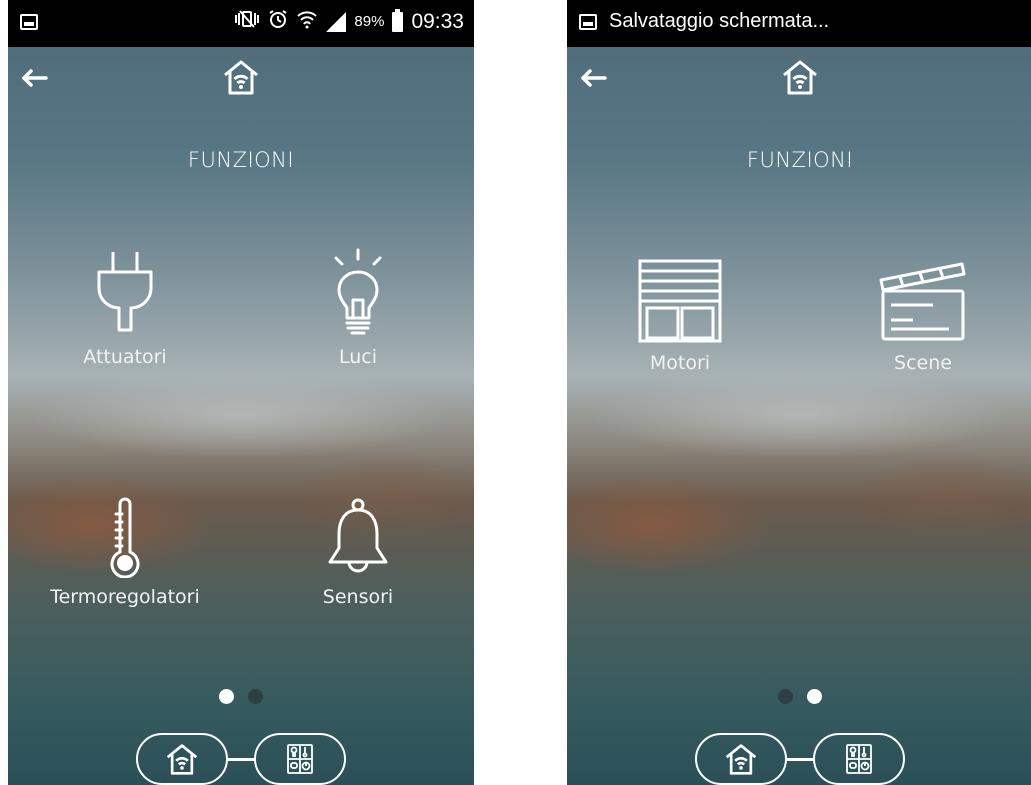  What do you see at coordinates (680, 363) in the screenshot?
I see `tile-label-motori: Motori` at bounding box center [680, 363].